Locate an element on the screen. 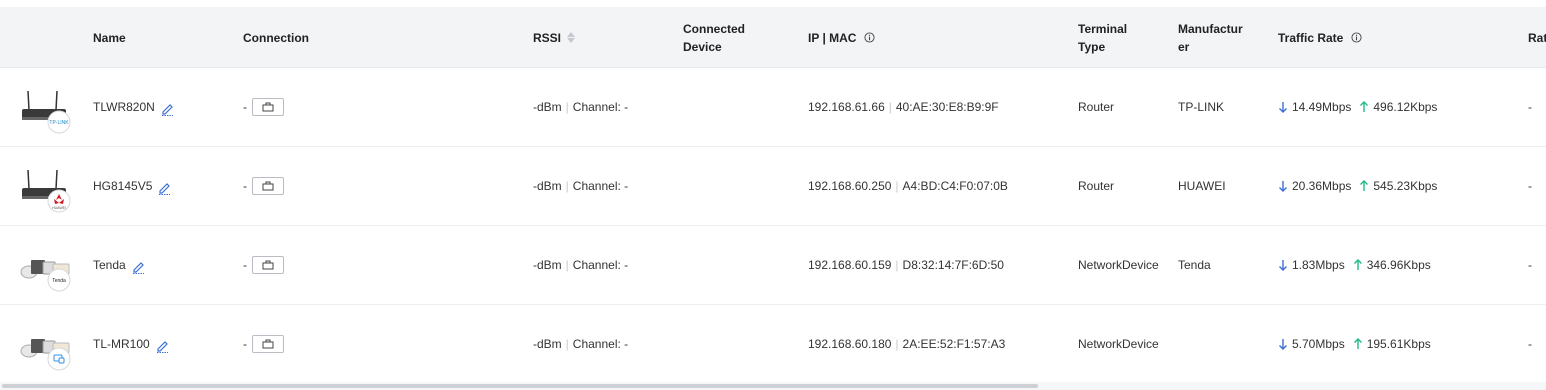 Image resolution: width=1546 pixels, height=390 pixels. network-device-generic-icon is located at coordinates (45, 355).